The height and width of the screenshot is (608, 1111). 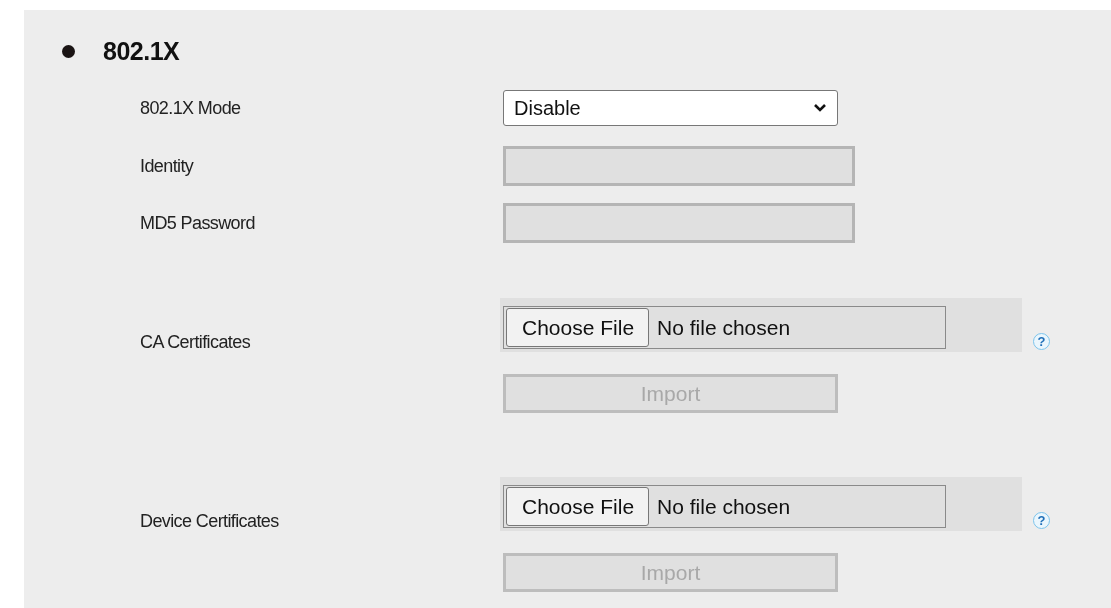 What do you see at coordinates (670, 108) in the screenshot?
I see `mode-dropdown: Disable` at bounding box center [670, 108].